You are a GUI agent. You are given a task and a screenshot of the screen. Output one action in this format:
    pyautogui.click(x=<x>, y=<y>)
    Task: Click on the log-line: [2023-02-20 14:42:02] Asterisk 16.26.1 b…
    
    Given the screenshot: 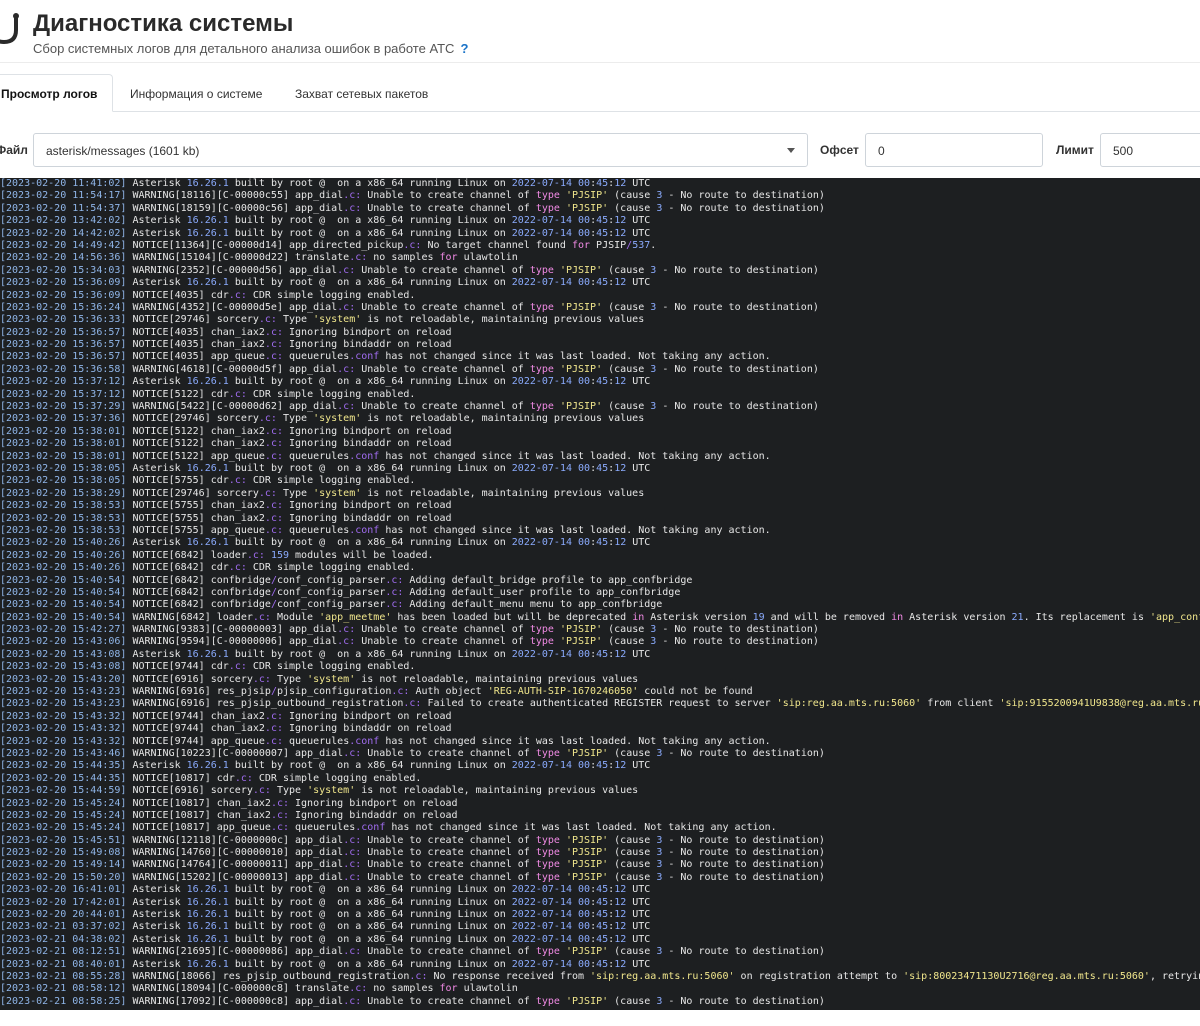 What is the action you would take?
    pyautogui.click(x=325, y=233)
    